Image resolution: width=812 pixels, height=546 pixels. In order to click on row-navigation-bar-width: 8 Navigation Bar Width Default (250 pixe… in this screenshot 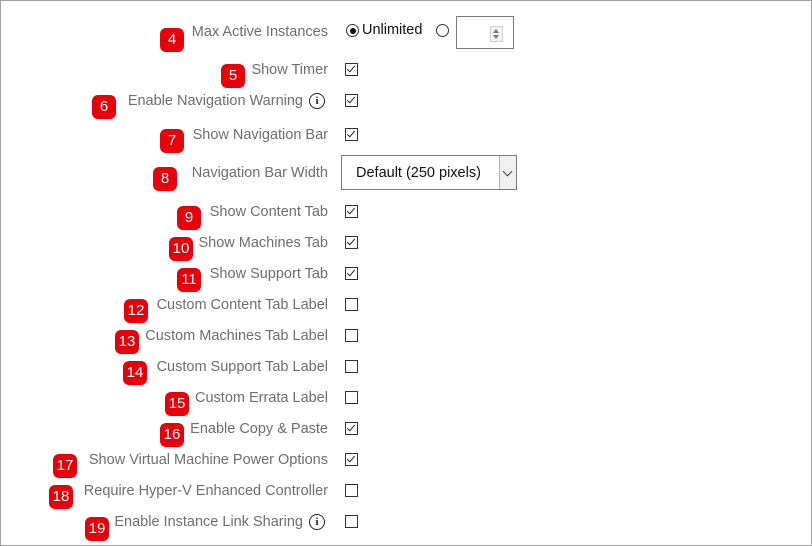, I will do `click(406, 173)`.